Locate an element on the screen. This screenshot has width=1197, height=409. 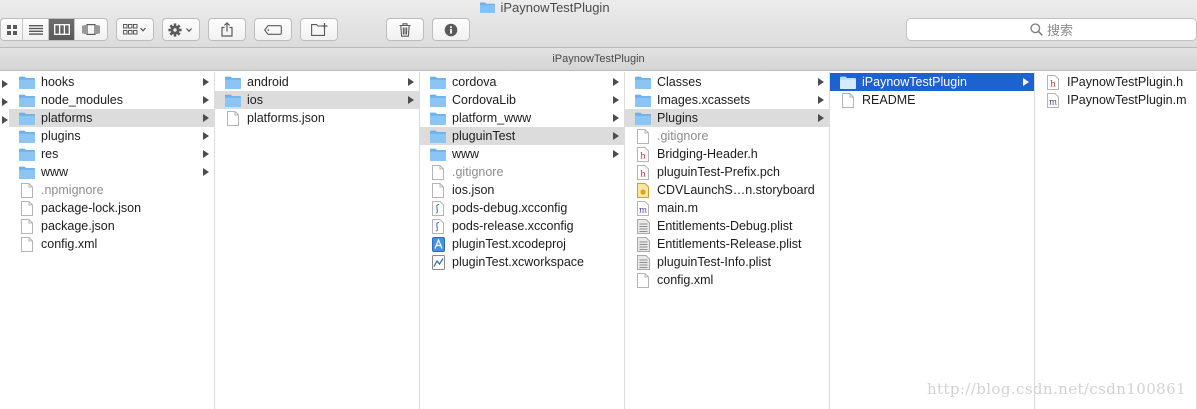
file-row: pods-release.xcconfig is located at coordinates (522, 226).